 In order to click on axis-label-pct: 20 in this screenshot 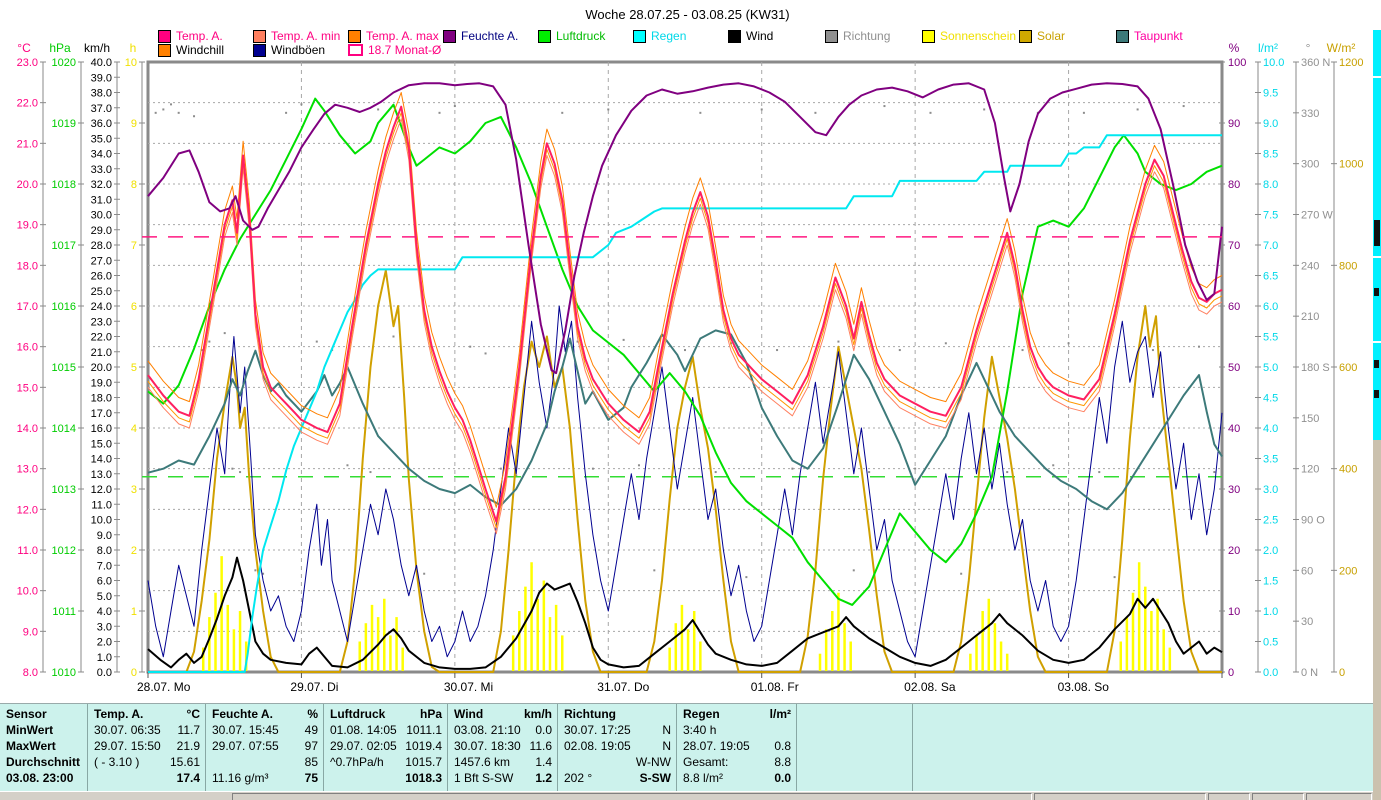, I will do `click(1234, 551)`.